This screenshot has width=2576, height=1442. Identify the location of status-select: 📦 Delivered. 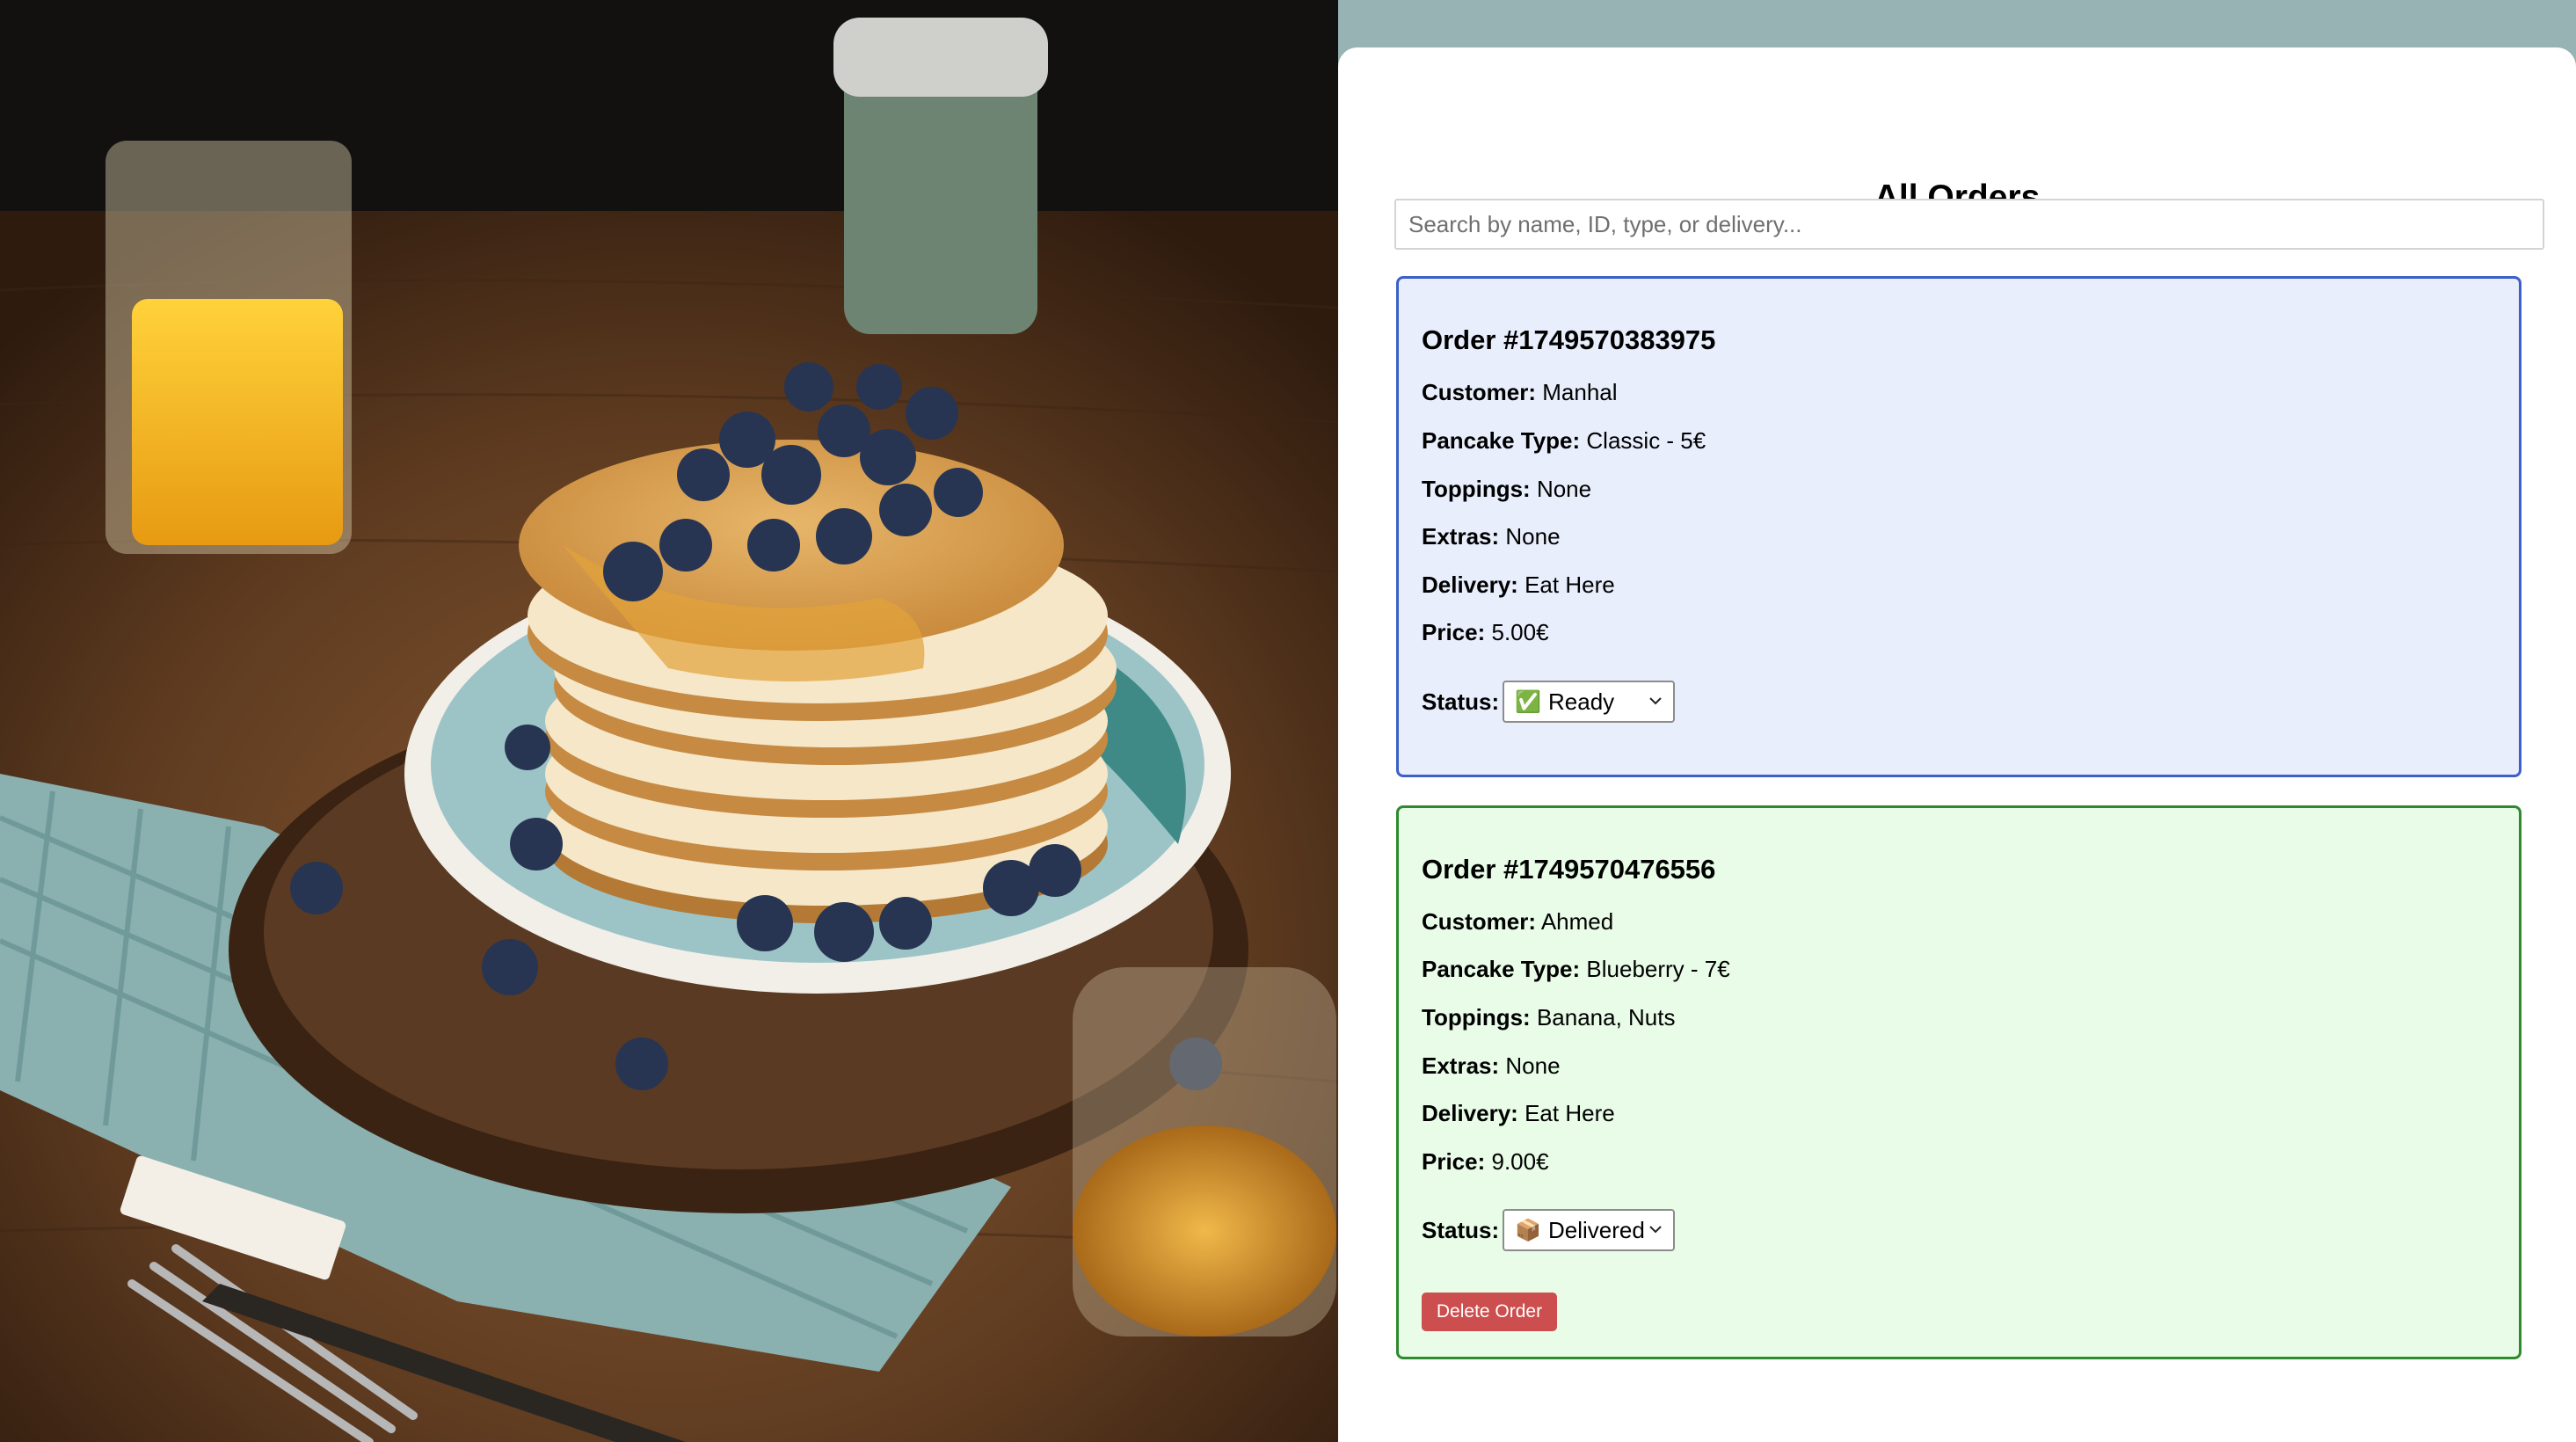
(1589, 1230).